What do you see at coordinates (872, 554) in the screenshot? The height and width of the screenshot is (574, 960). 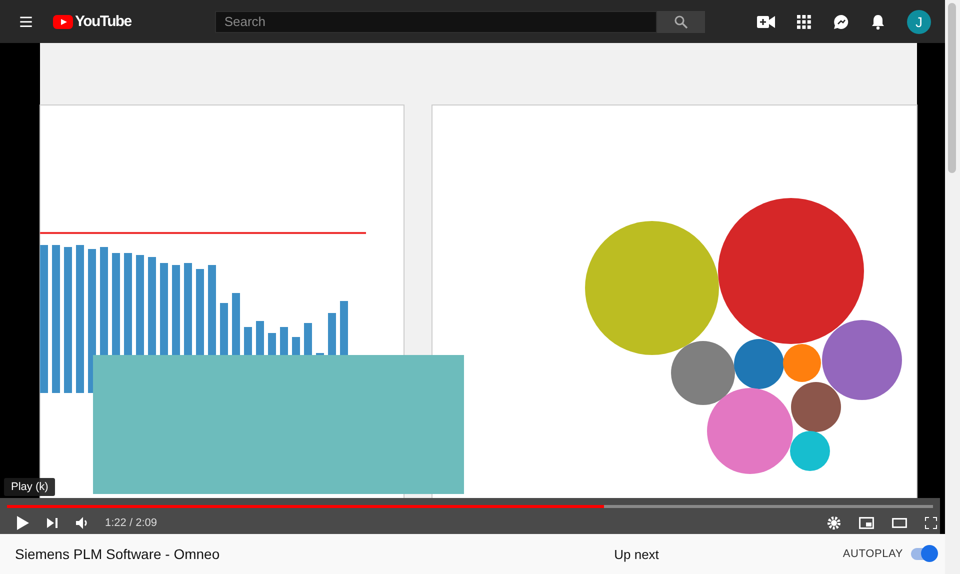 I see `autoplay-label: AUTOPLAY` at bounding box center [872, 554].